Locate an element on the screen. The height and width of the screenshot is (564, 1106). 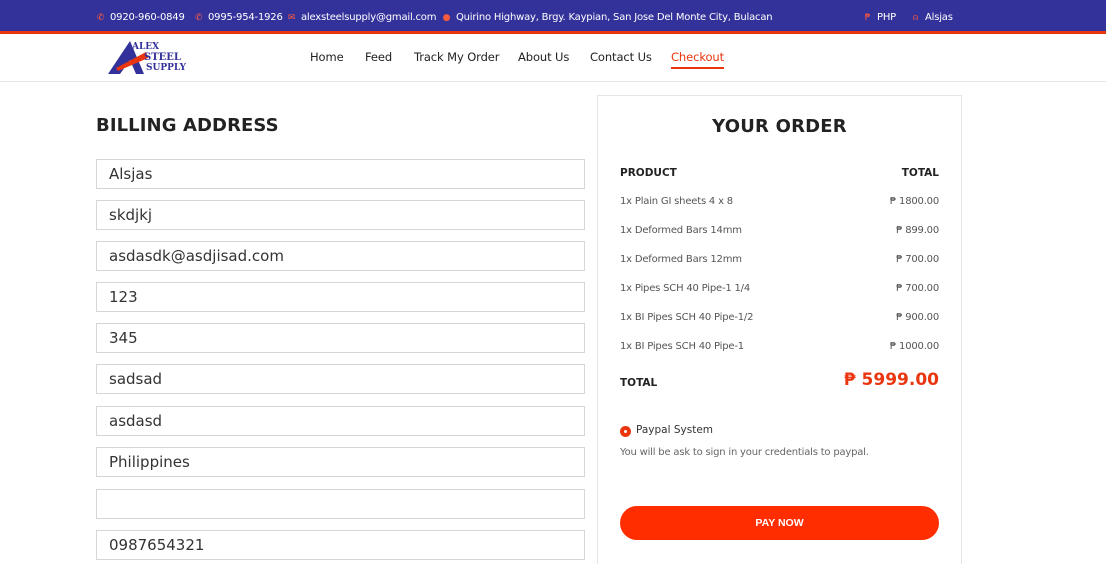
user-account: ⍝ Alsjas is located at coordinates (932, 17).